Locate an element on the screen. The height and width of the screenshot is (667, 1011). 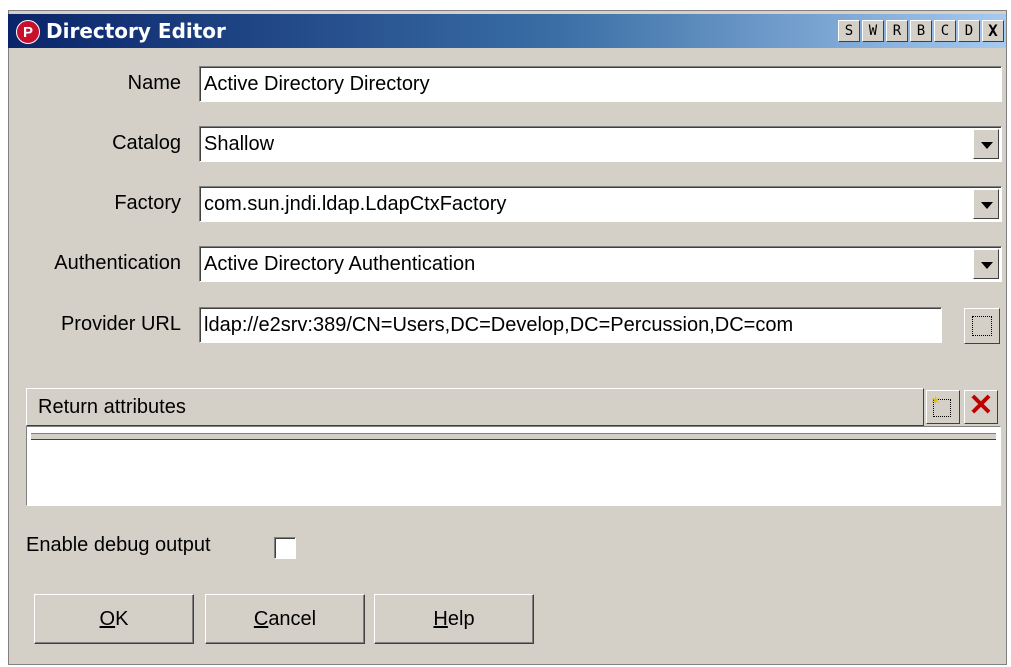
authentication-label: Authentication is located at coordinates (117, 263).